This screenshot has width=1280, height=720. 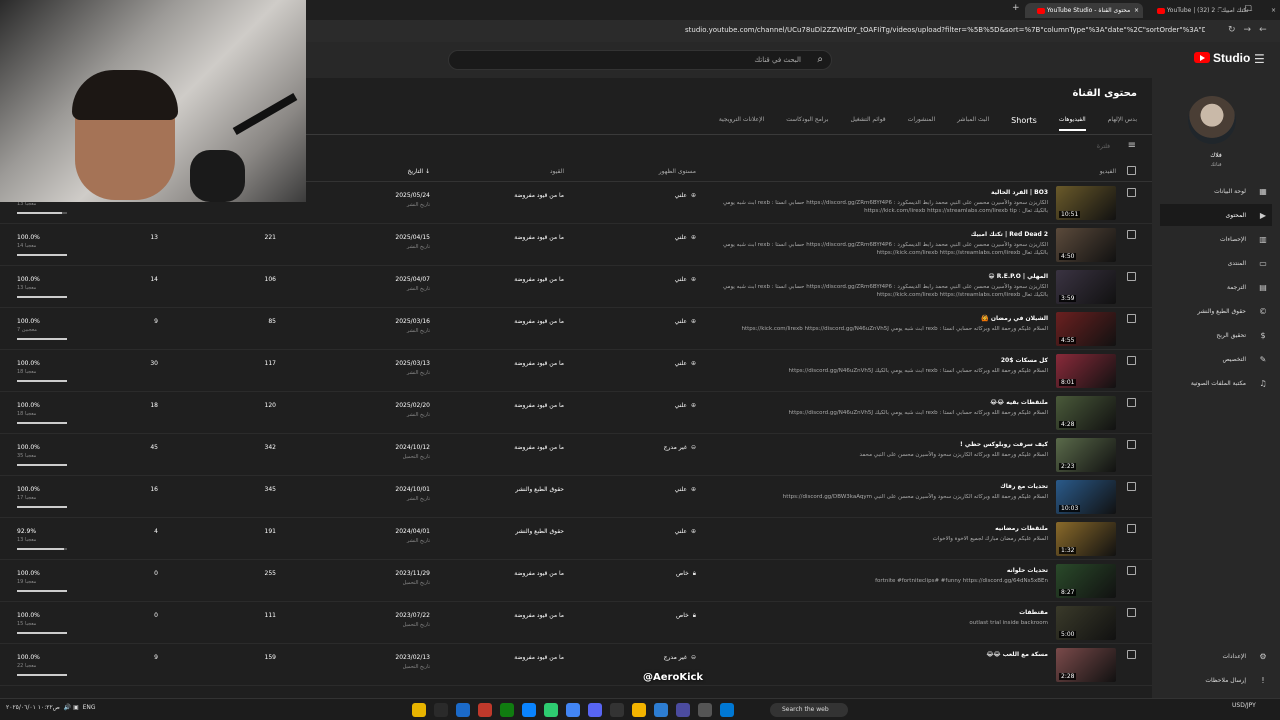 What do you see at coordinates (1086, 329) in the screenshot?
I see `video-thumbnail: 4:55` at bounding box center [1086, 329].